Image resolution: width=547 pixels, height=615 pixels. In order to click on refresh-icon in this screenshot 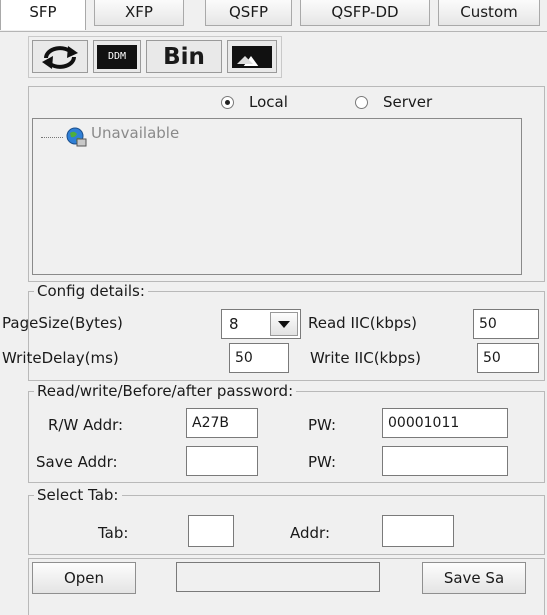, I will do `click(60, 57)`.